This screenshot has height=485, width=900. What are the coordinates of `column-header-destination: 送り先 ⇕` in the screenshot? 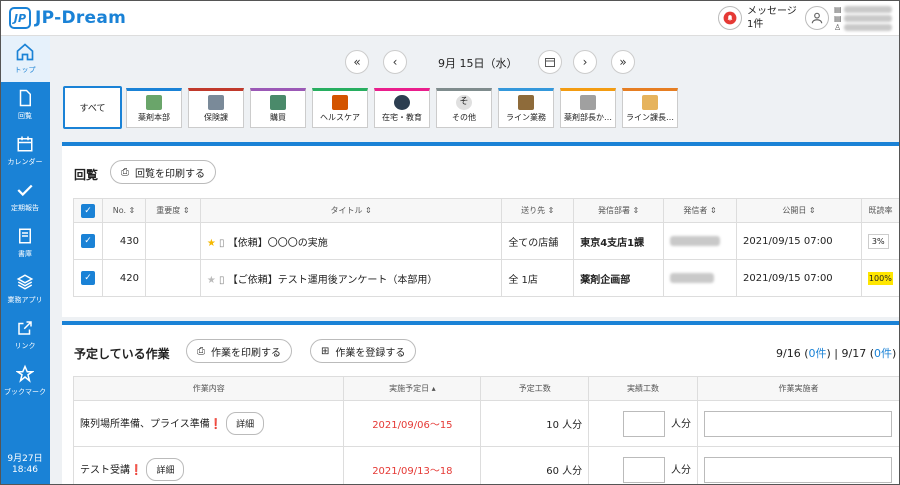 It's located at (538, 210).